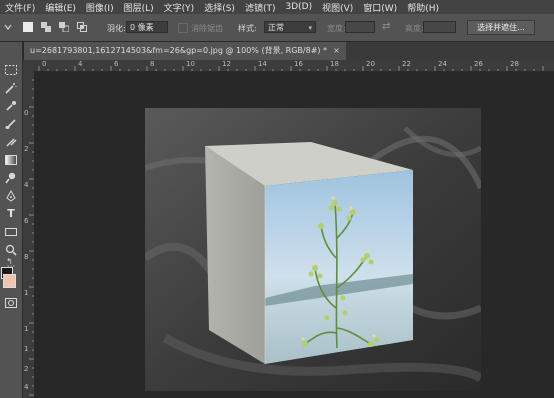 Image resolution: width=554 pixels, height=398 pixels. What do you see at coordinates (207, 28) in the screenshot?
I see `antialias-label: 消除锯齿` at bounding box center [207, 28].